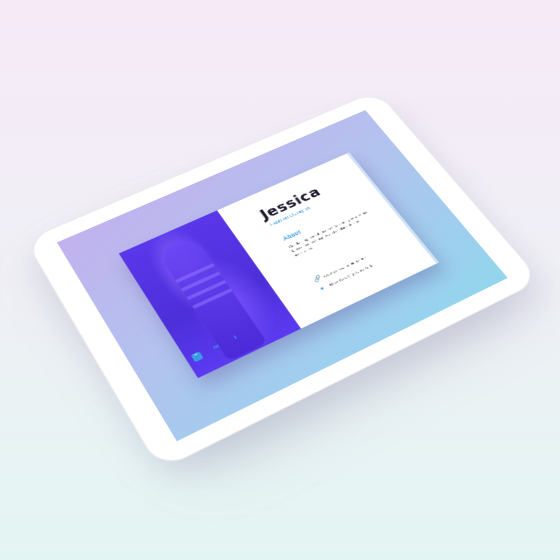 This screenshot has height=560, width=560. Describe the element at coordinates (317, 280) in the screenshot. I see `link-icon: 🔗` at that location.